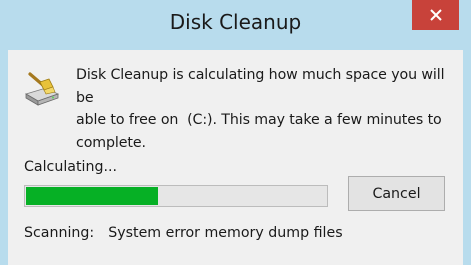 Image resolution: width=471 pixels, height=265 pixels. Describe the element at coordinates (42, 89) in the screenshot. I see `disk-cleanup-icon` at that location.